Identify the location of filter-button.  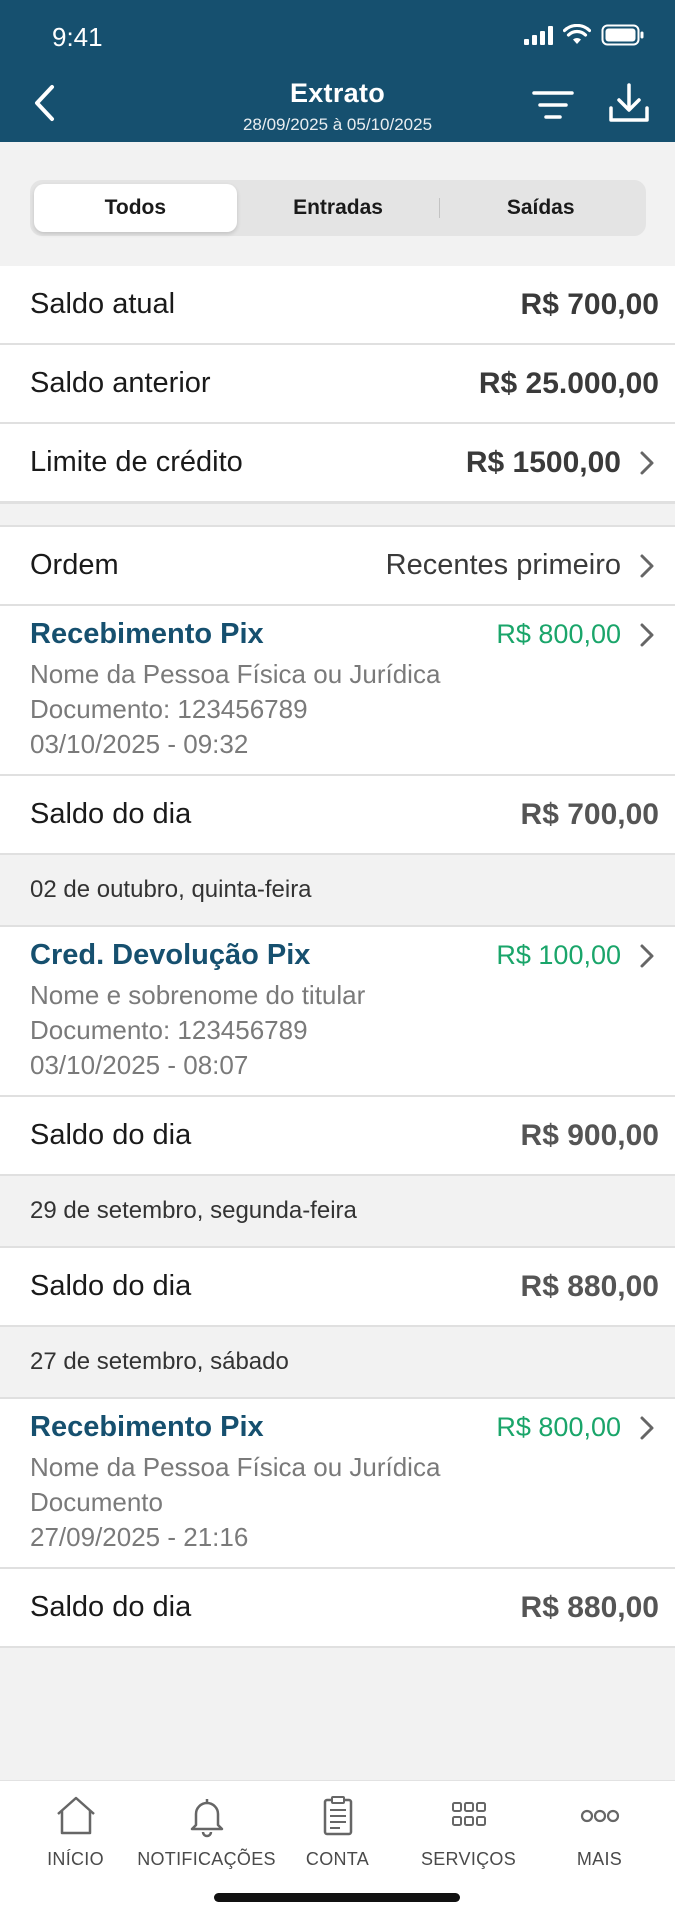
(553, 106).